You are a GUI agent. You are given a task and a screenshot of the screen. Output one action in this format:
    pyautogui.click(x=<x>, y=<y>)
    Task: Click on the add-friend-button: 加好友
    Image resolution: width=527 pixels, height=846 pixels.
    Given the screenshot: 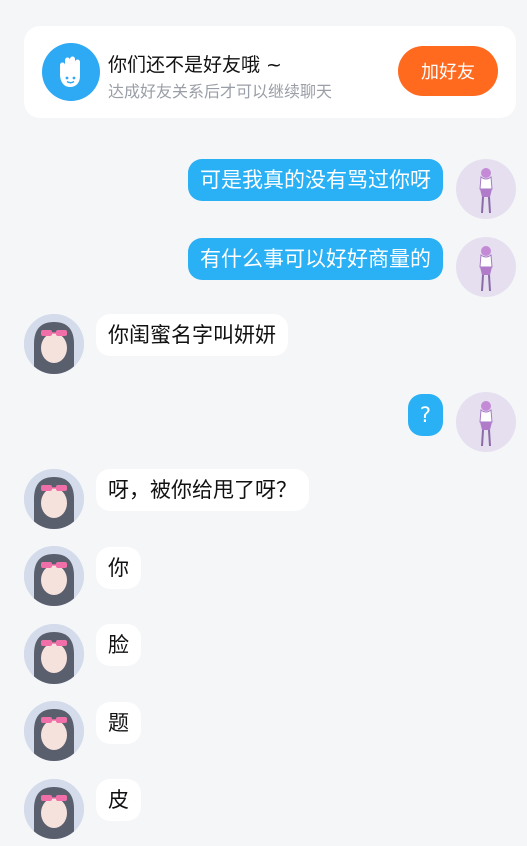 What is the action you would take?
    pyautogui.click(x=448, y=71)
    